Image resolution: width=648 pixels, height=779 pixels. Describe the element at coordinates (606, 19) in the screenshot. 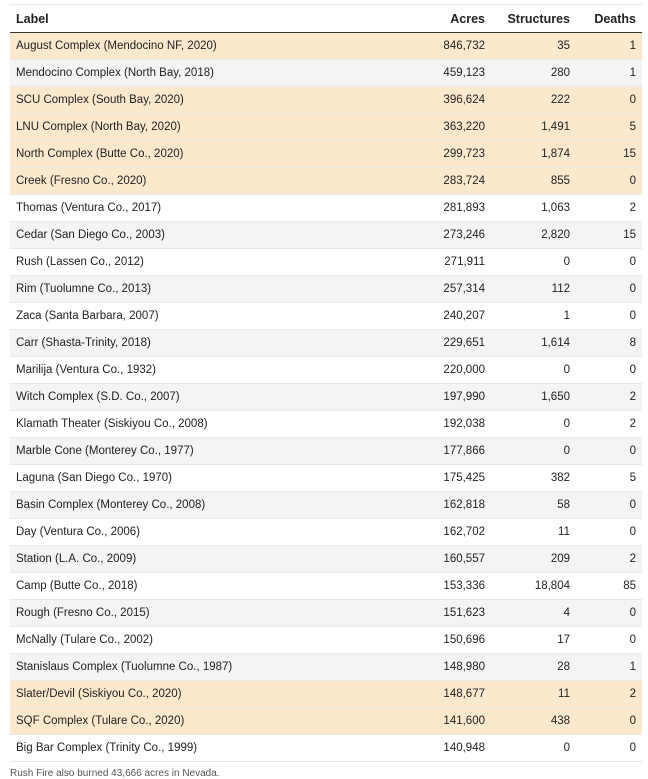

I see `column-header-deaths: Deaths` at that location.